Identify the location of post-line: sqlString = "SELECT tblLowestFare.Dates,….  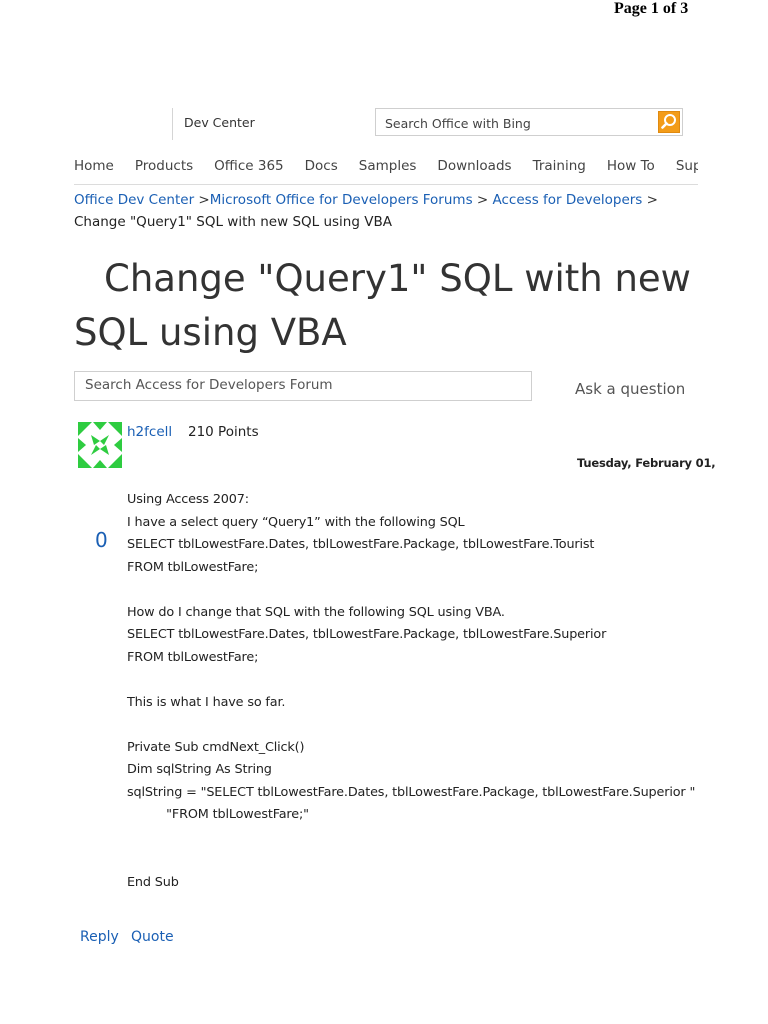
(411, 792).